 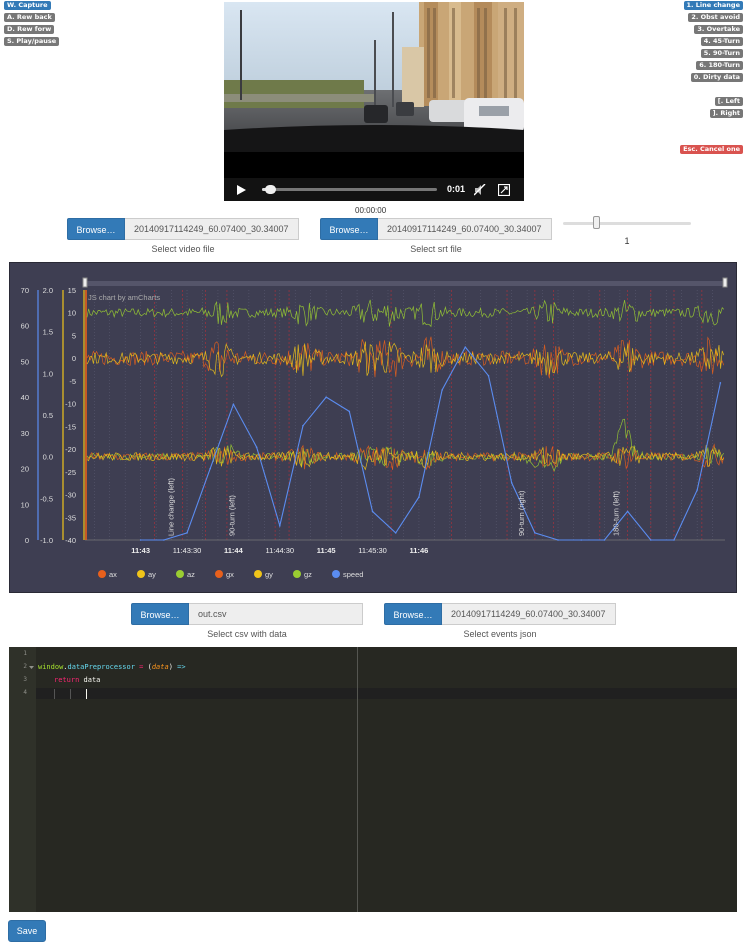 I want to click on events-filename-field: 20140917114249_60.07400_30.34007, so click(x=529, y=614).